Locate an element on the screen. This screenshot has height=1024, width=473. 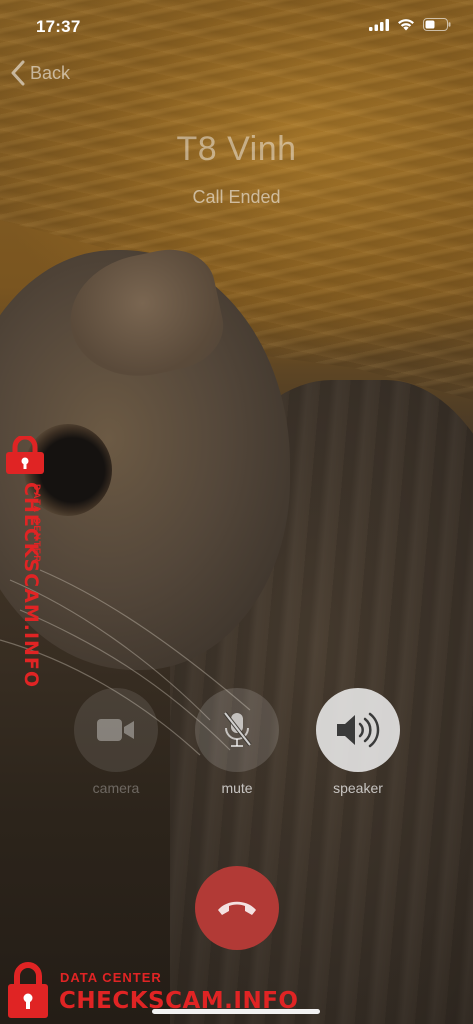
chevron-left-icon is located at coordinates (18, 73).